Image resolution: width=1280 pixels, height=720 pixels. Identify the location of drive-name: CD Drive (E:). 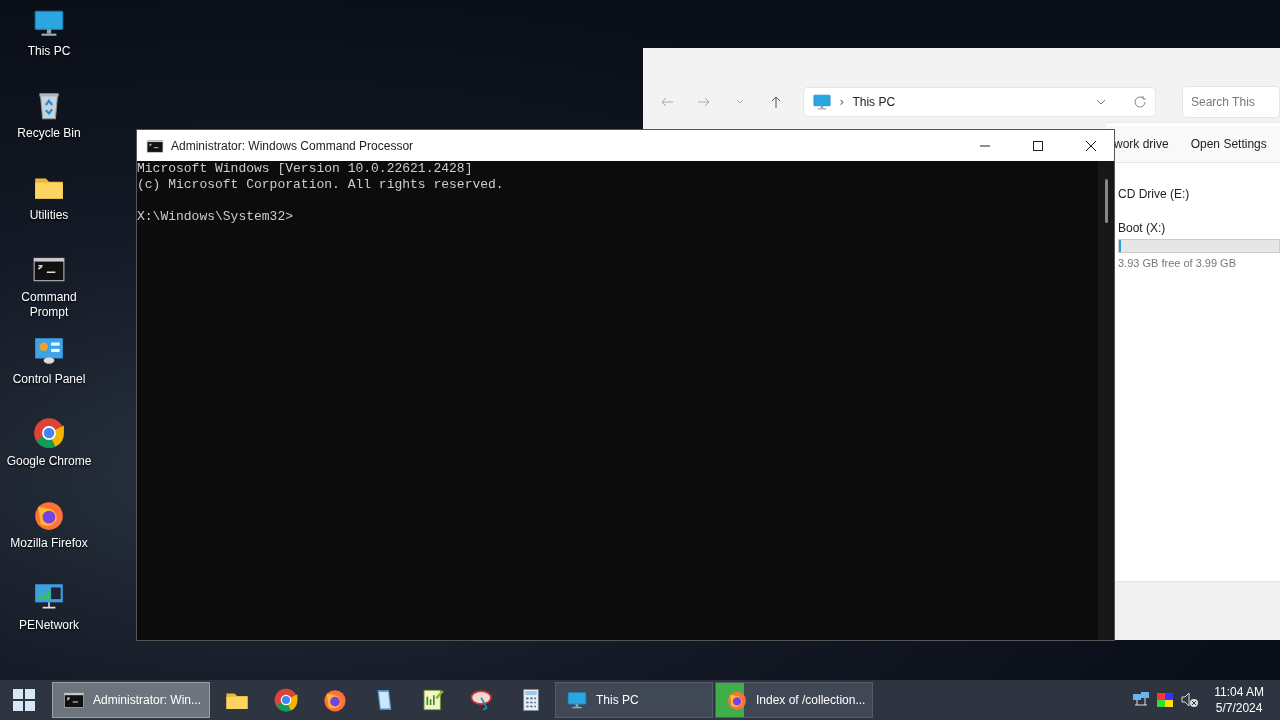
(1199, 194).